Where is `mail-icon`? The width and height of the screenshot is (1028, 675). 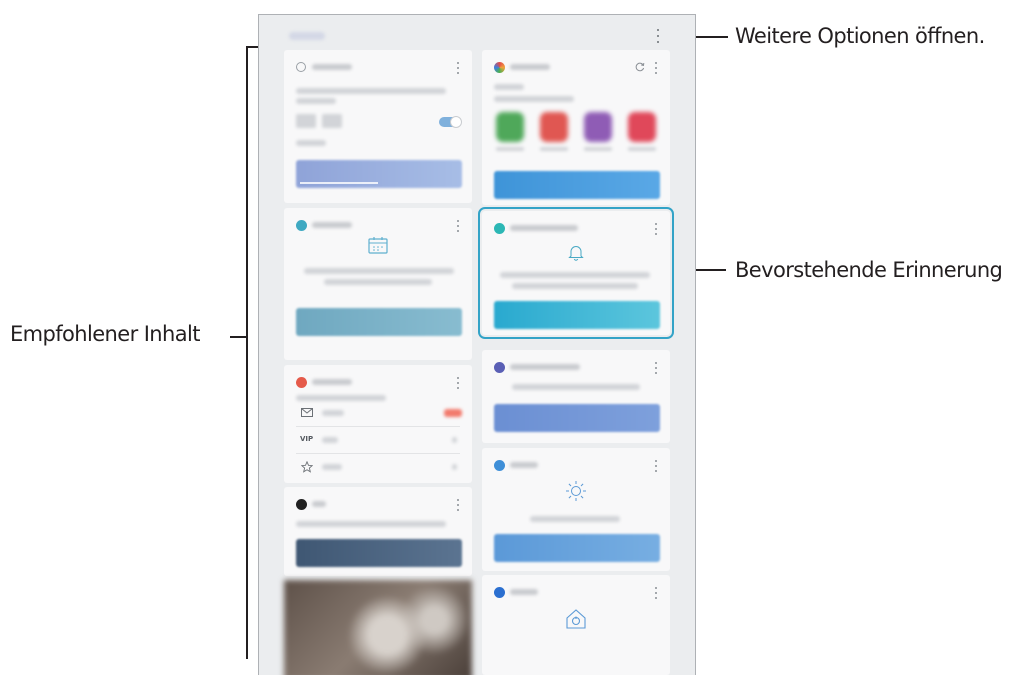
mail-icon is located at coordinates (307, 412).